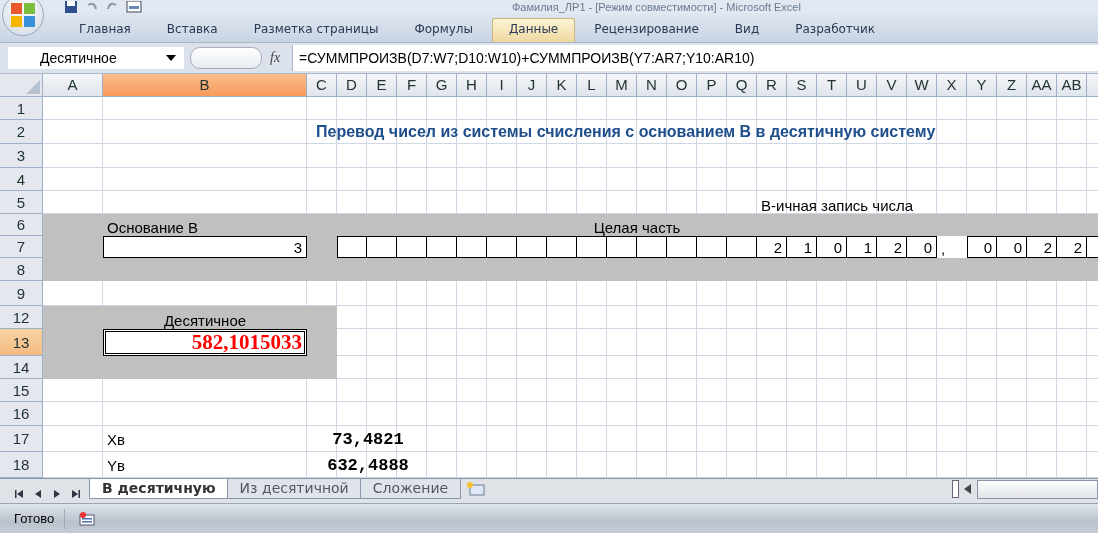 The height and width of the screenshot is (533, 1098). What do you see at coordinates (835, 30) in the screenshot?
I see `ribbon-tab: Разработчик` at bounding box center [835, 30].